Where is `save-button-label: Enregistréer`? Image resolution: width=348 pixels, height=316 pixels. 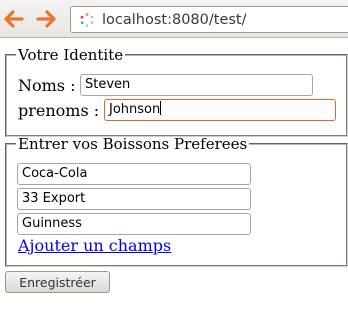 save-button-label: Enregistréer is located at coordinates (57, 282).